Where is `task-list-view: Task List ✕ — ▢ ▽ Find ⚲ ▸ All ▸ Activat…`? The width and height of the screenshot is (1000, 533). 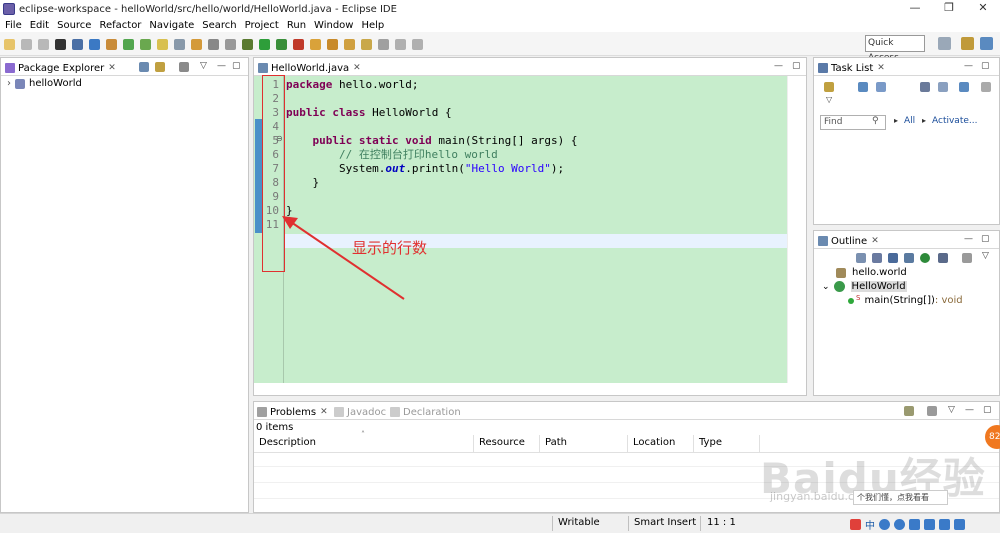
task-list-view: Task List ✕ — ▢ ▽ Find ⚲ ▸ All ▸ Activat… is located at coordinates (906, 141).